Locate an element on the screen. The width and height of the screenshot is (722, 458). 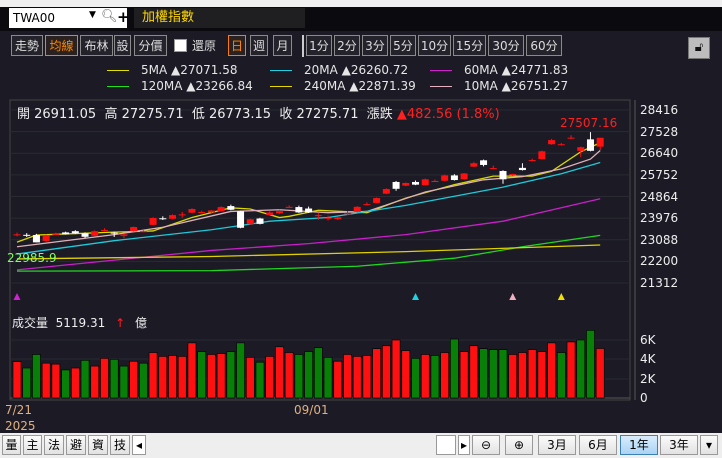
close-value: 收 27275.71 is located at coordinates (319, 114).